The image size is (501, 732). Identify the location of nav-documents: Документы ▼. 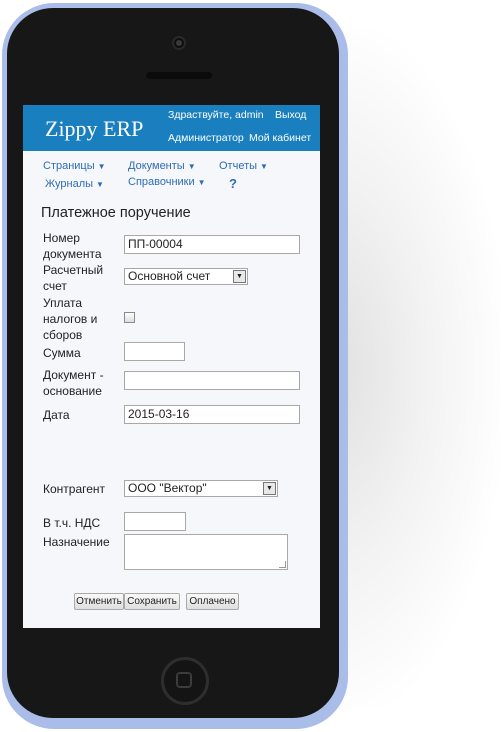
(162, 166).